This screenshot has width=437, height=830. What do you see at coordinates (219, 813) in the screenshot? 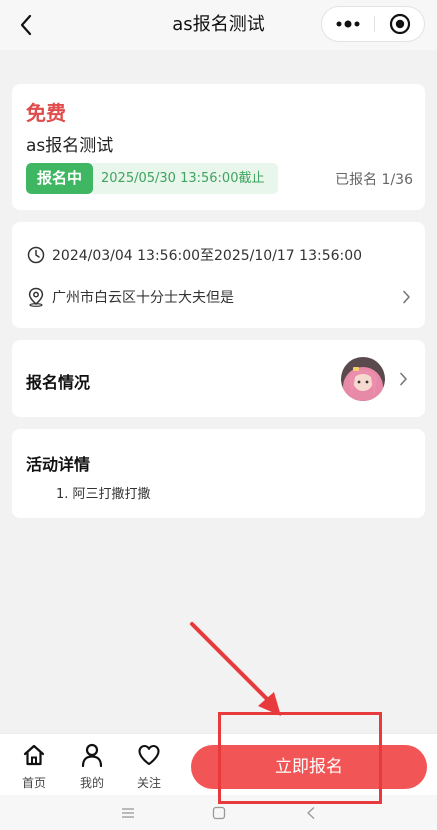
I see `home-square-icon` at bounding box center [219, 813].